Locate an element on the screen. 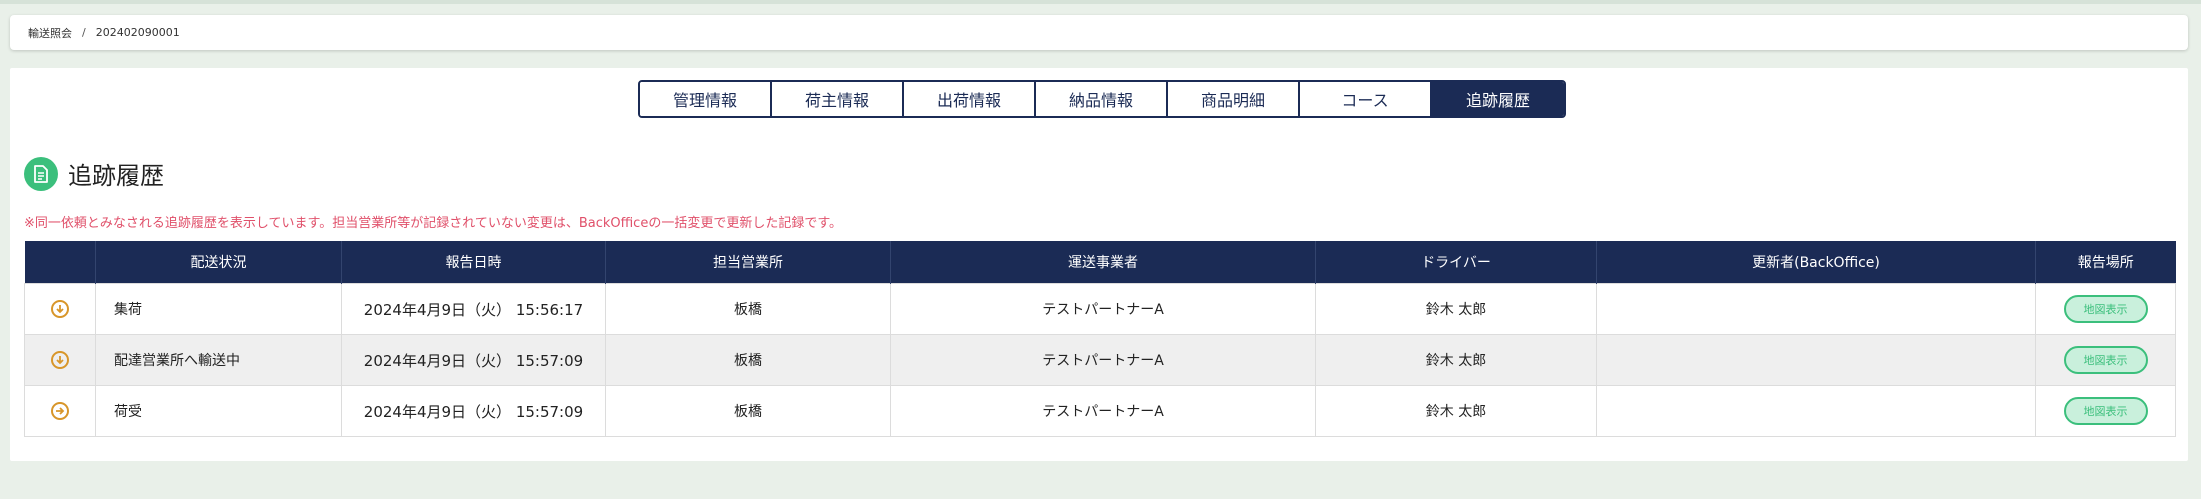  tab-management-info: 管理情報 is located at coordinates (706, 99).